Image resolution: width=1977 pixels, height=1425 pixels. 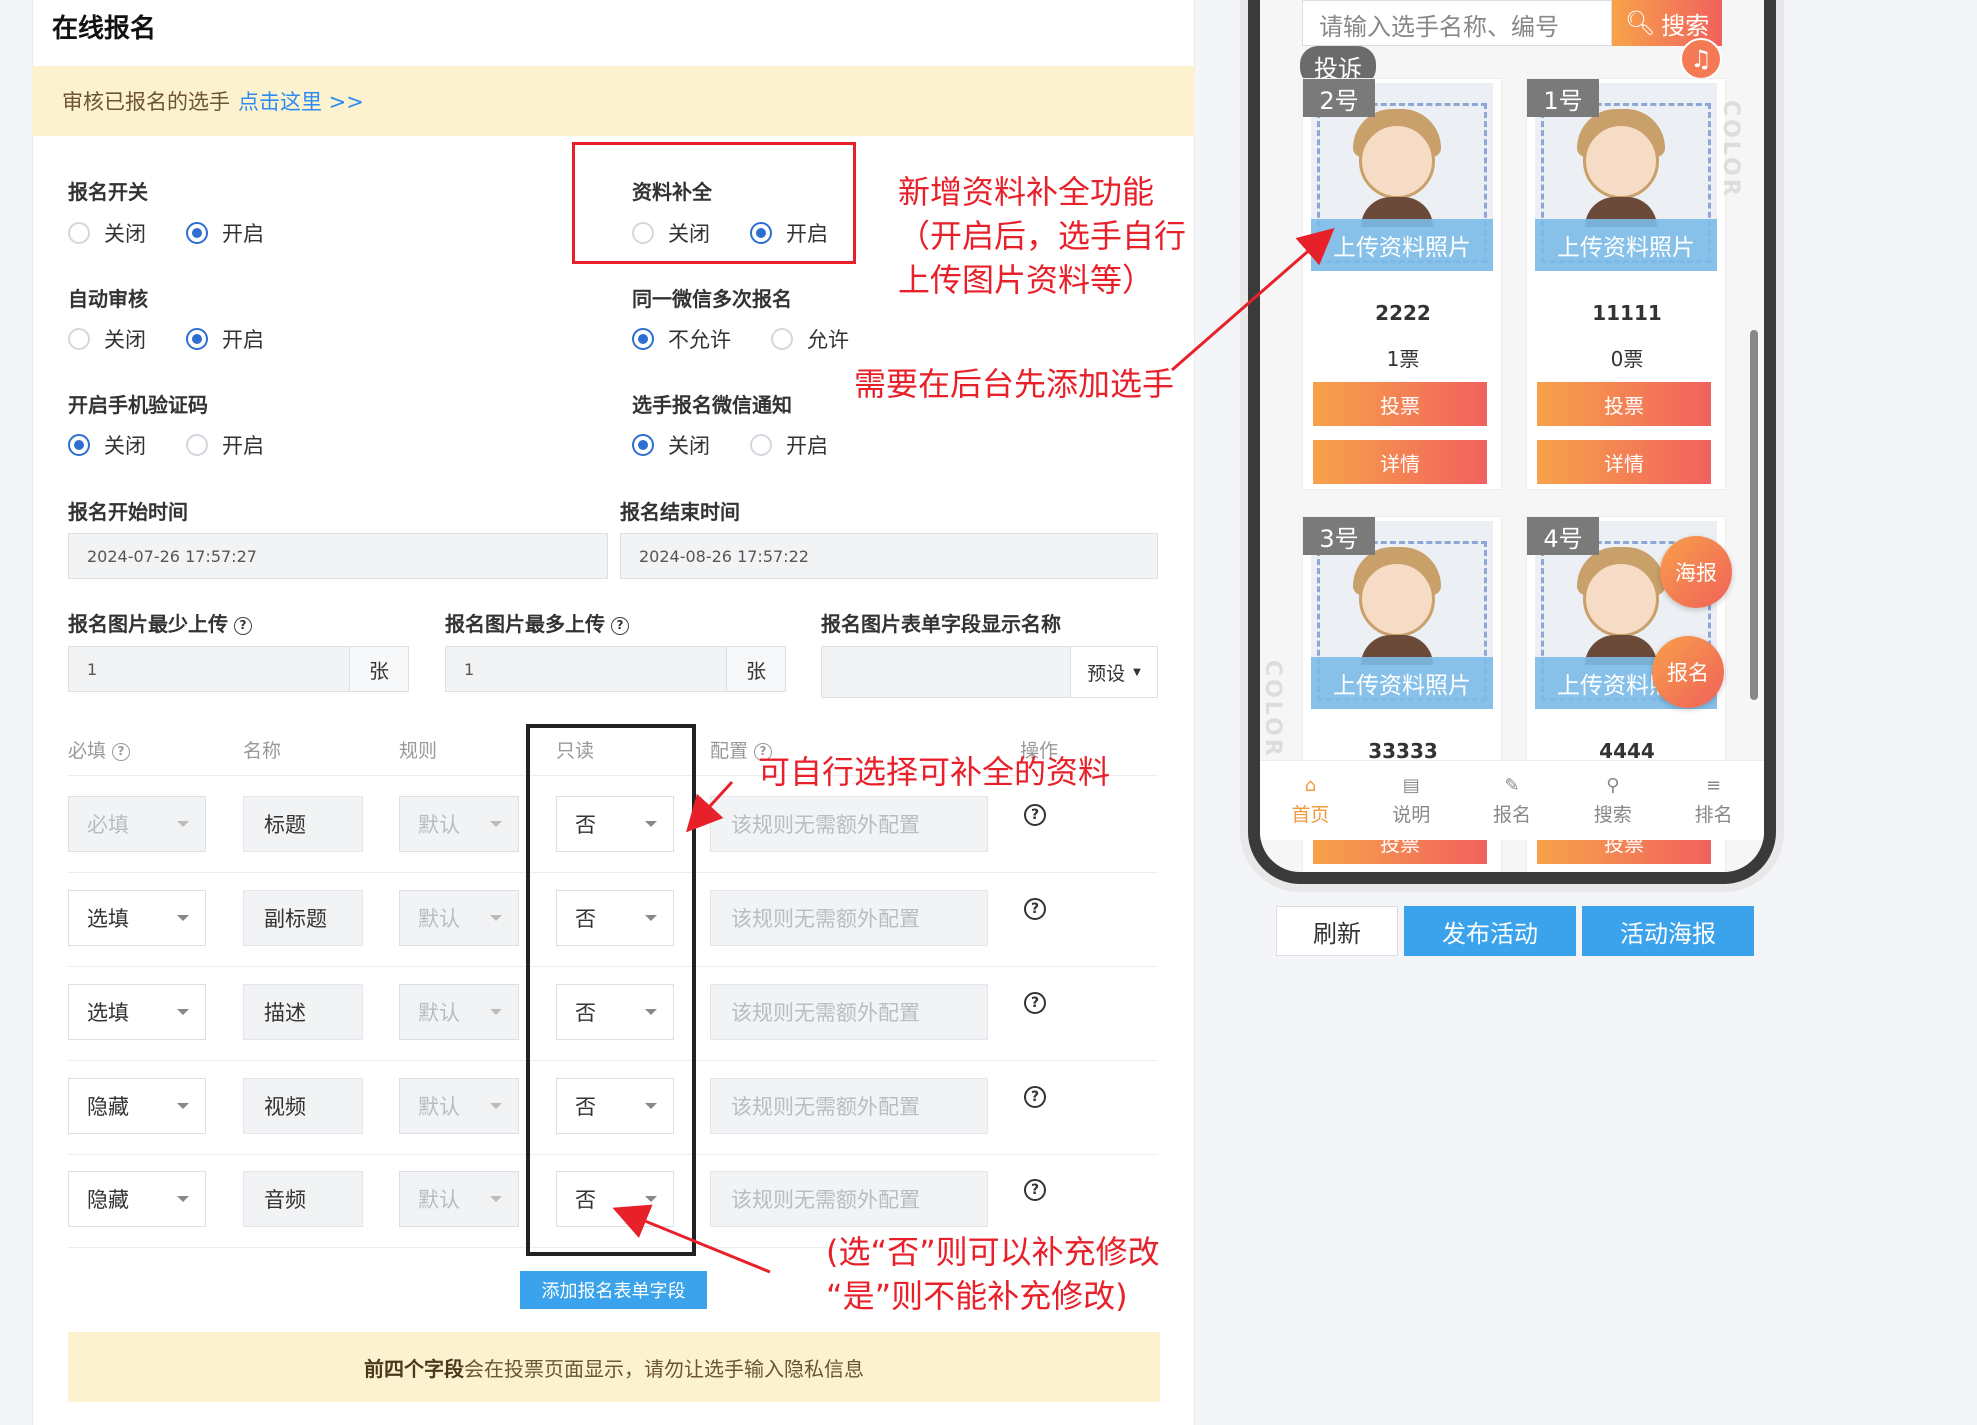 What do you see at coordinates (1713, 800) in the screenshot?
I see `tab-rank: ≡ 排名` at bounding box center [1713, 800].